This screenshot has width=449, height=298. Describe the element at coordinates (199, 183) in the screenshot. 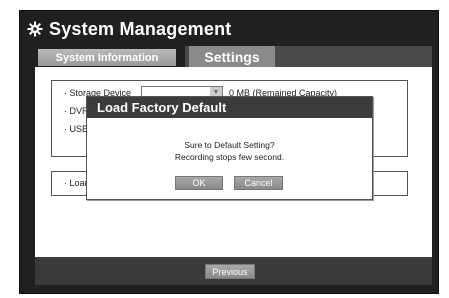

I see `ok-button: OK` at that location.